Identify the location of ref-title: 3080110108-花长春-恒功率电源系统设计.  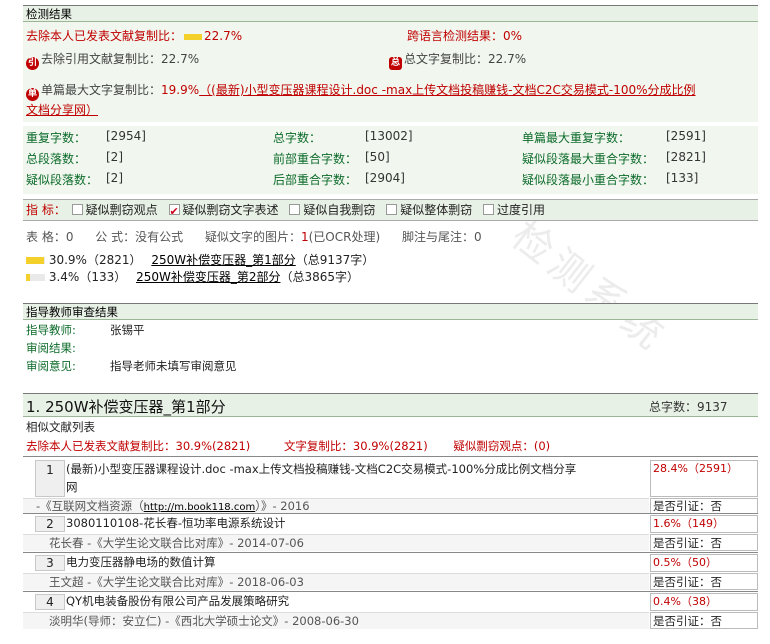
(175, 523).